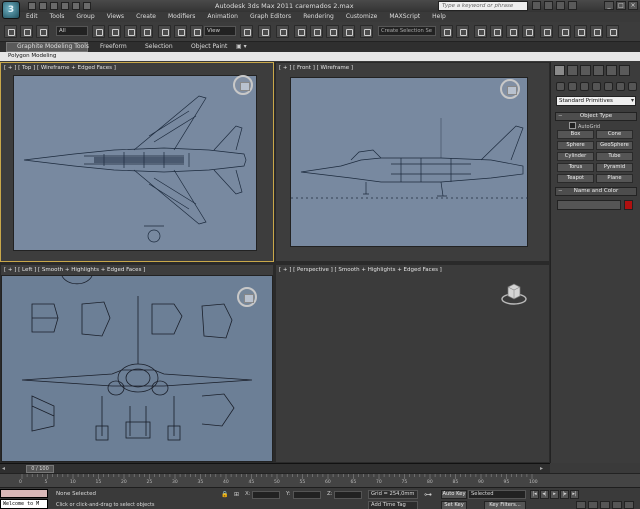 Image resolution: width=640 pixels, height=509 pixels. What do you see at coordinates (366, 31) in the screenshot?
I see `edit-named-selections-icon` at bounding box center [366, 31].